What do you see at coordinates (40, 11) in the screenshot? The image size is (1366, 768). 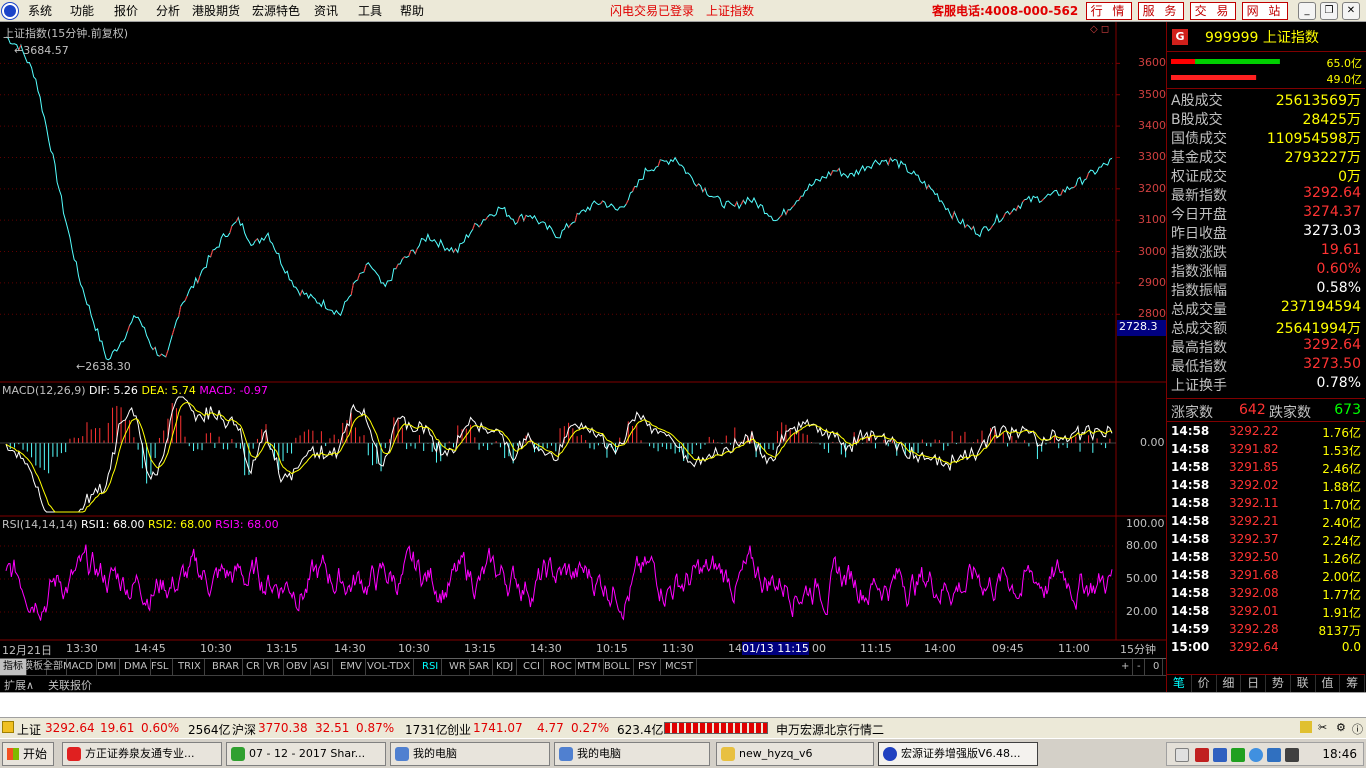 I see `menu-item-0: 系统` at bounding box center [40, 11].